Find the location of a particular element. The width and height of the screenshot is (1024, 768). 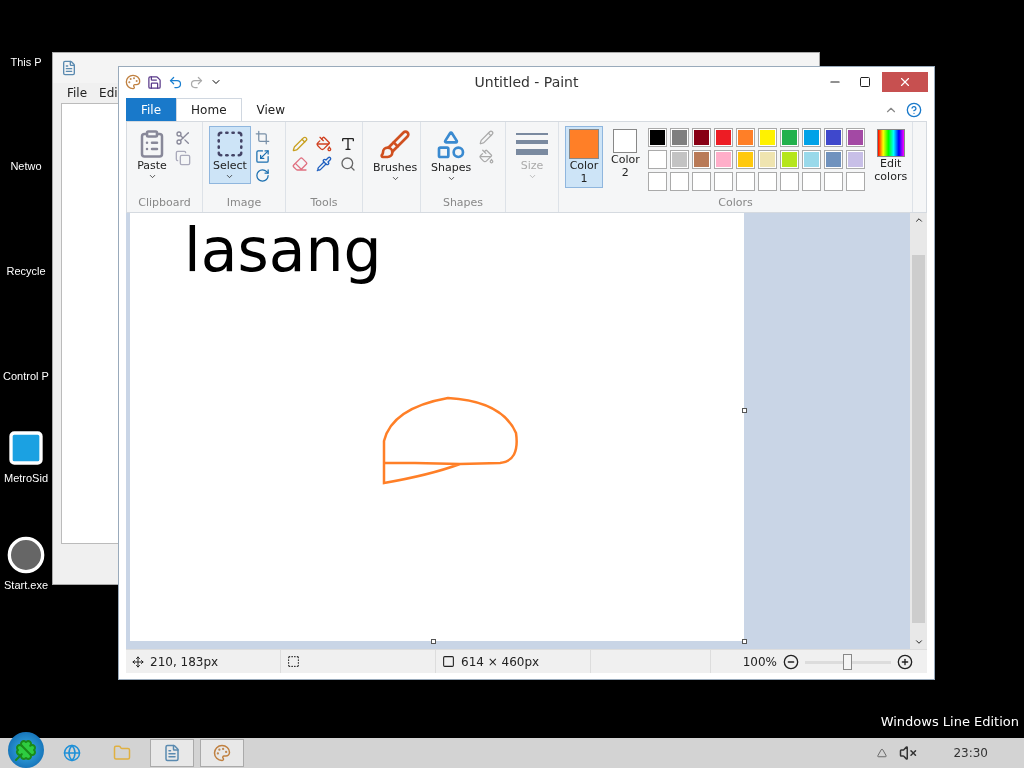

vertical-scrollbar is located at coordinates (918, 431).